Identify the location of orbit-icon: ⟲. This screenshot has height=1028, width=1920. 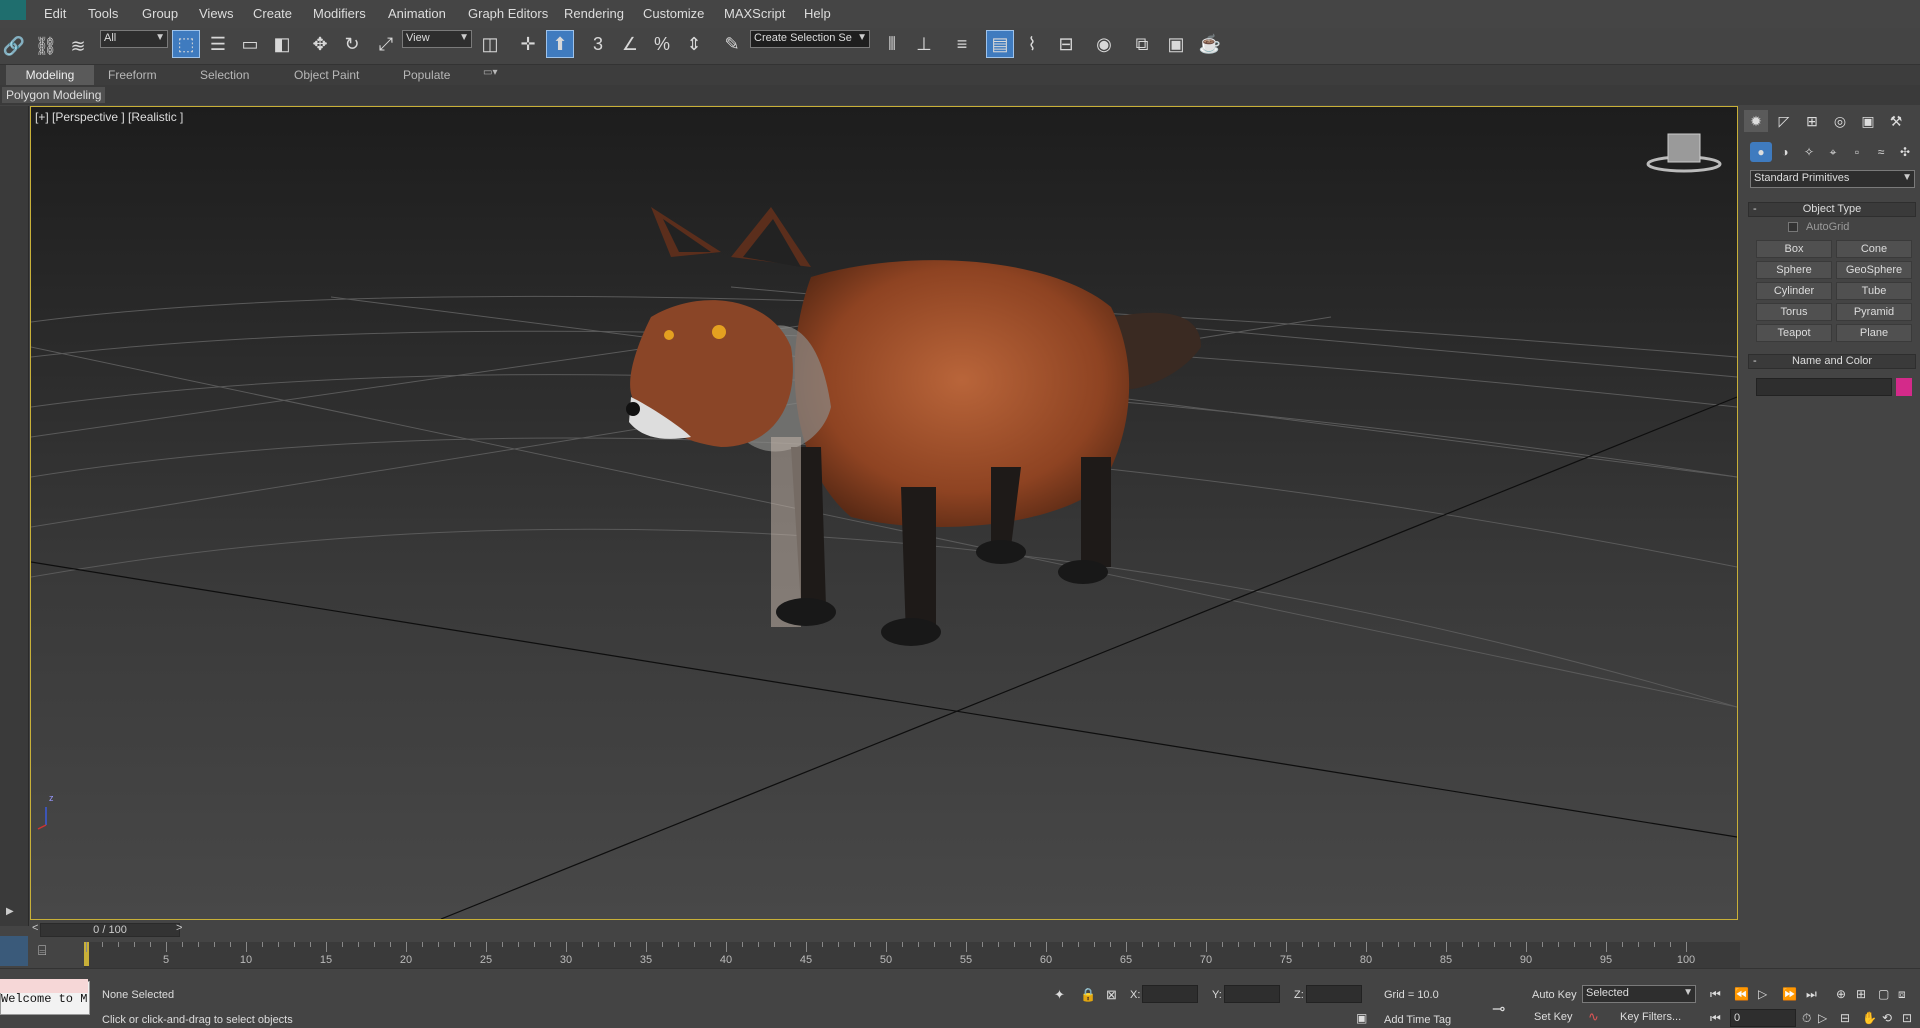
(1887, 1018).